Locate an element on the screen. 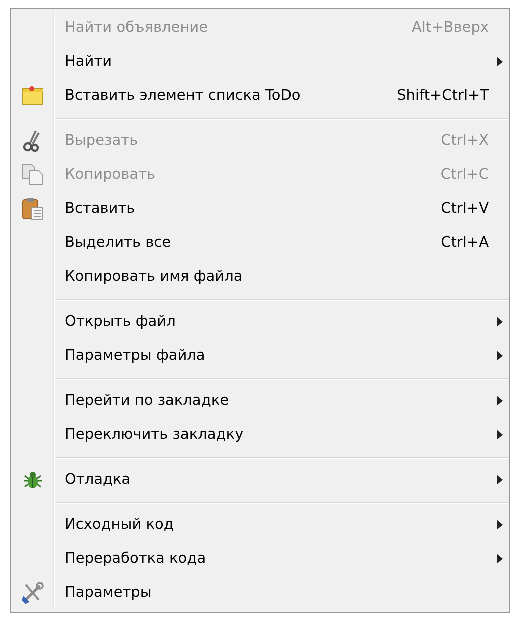 The height and width of the screenshot is (625, 515). clipboard-icon is located at coordinates (33, 209).